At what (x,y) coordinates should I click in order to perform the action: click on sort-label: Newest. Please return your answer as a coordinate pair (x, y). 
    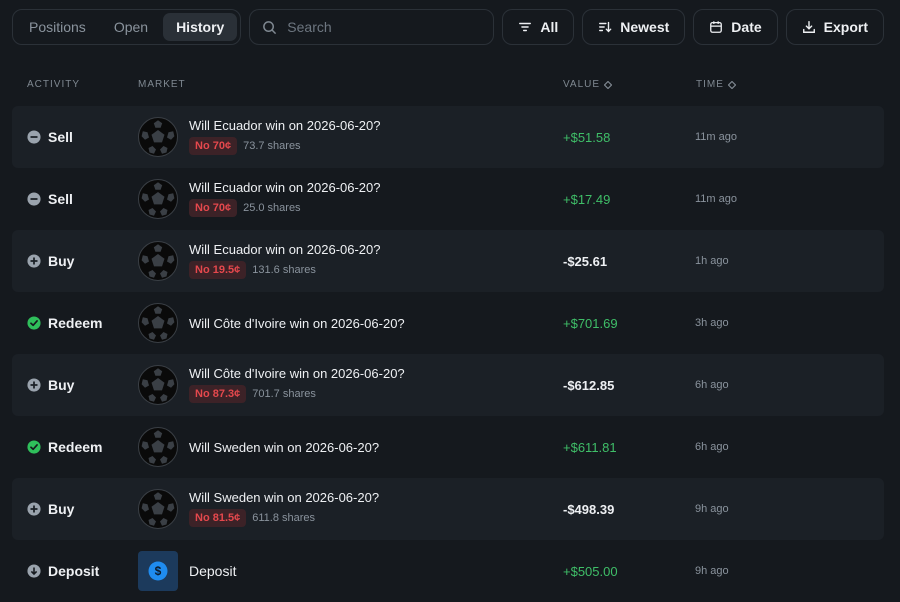
    Looking at the image, I should click on (645, 27).